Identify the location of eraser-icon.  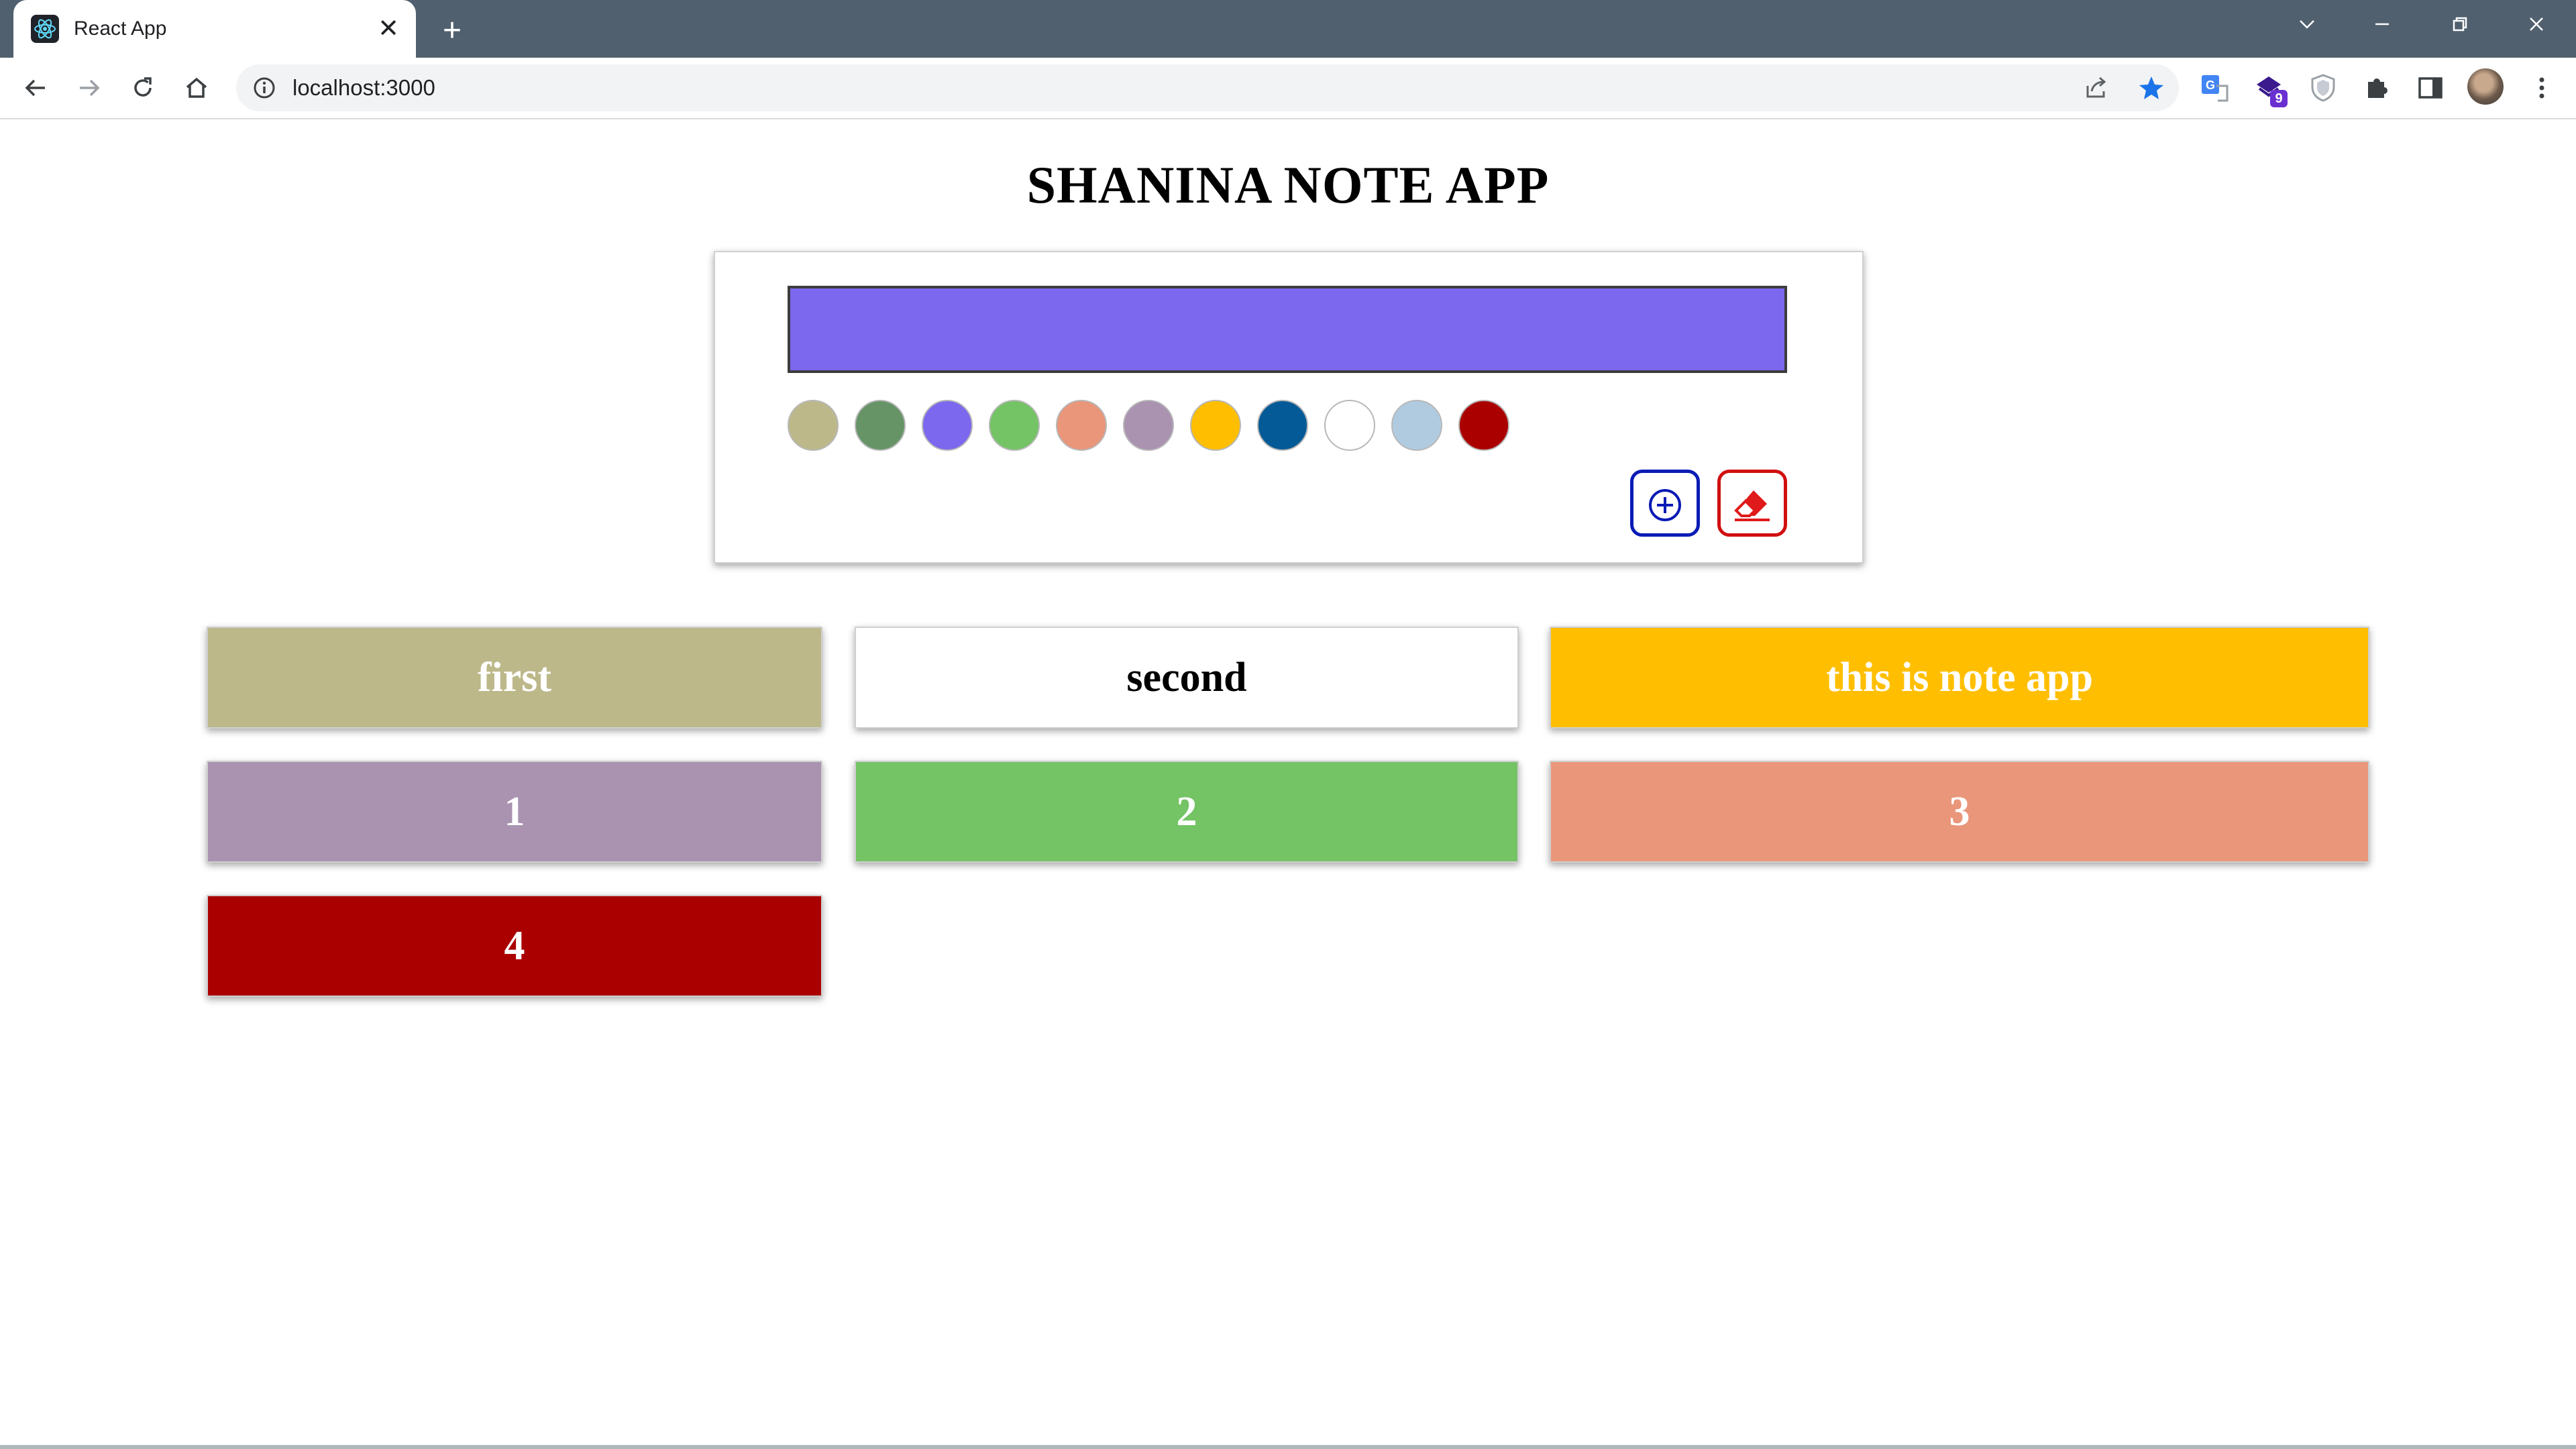
(1752, 505).